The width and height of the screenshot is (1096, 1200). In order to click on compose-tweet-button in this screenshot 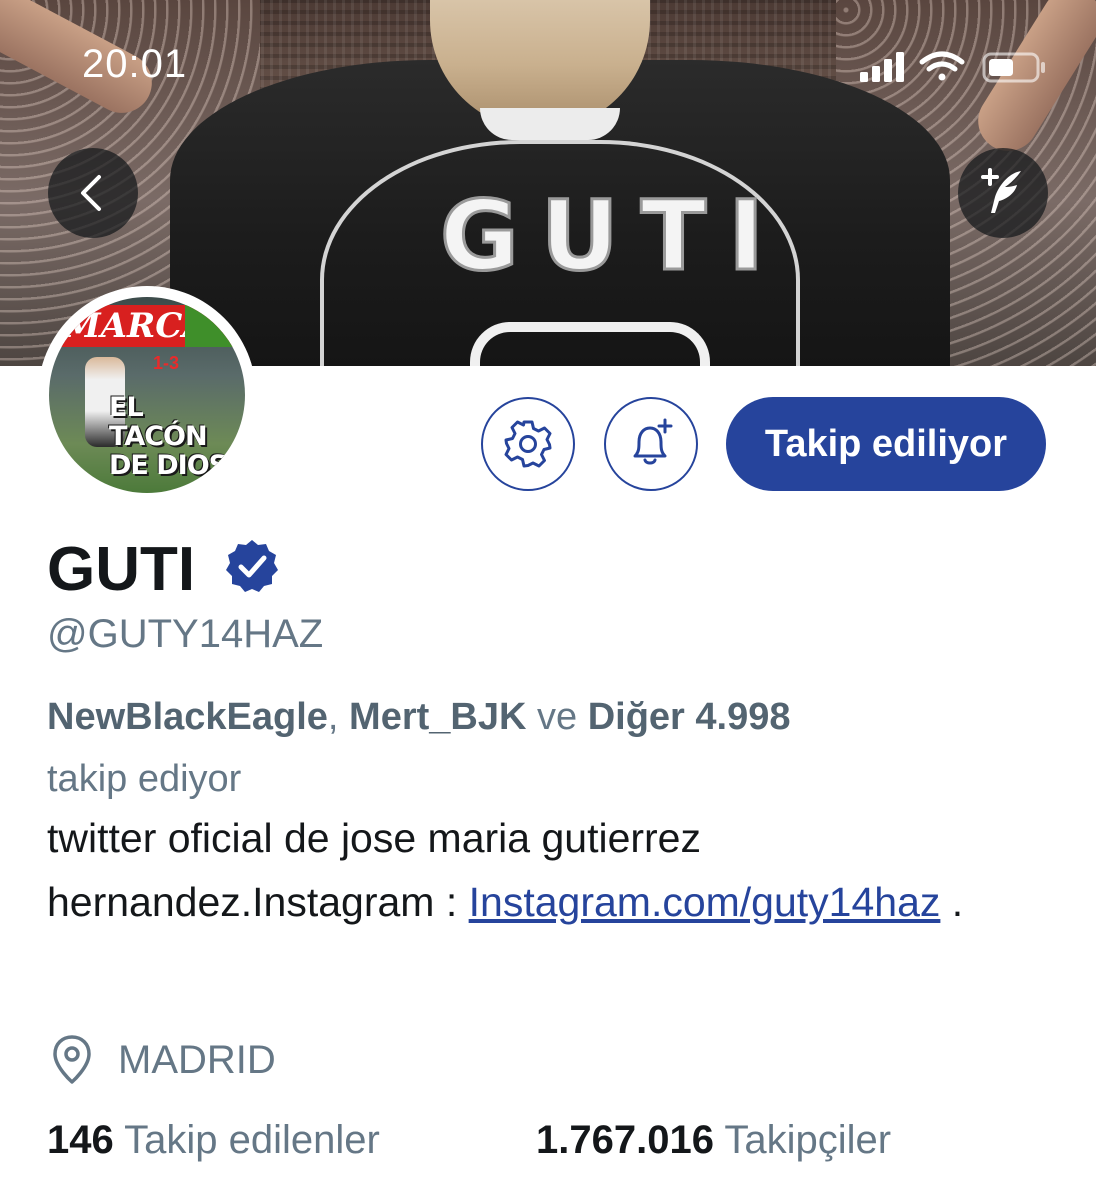, I will do `click(1003, 193)`.